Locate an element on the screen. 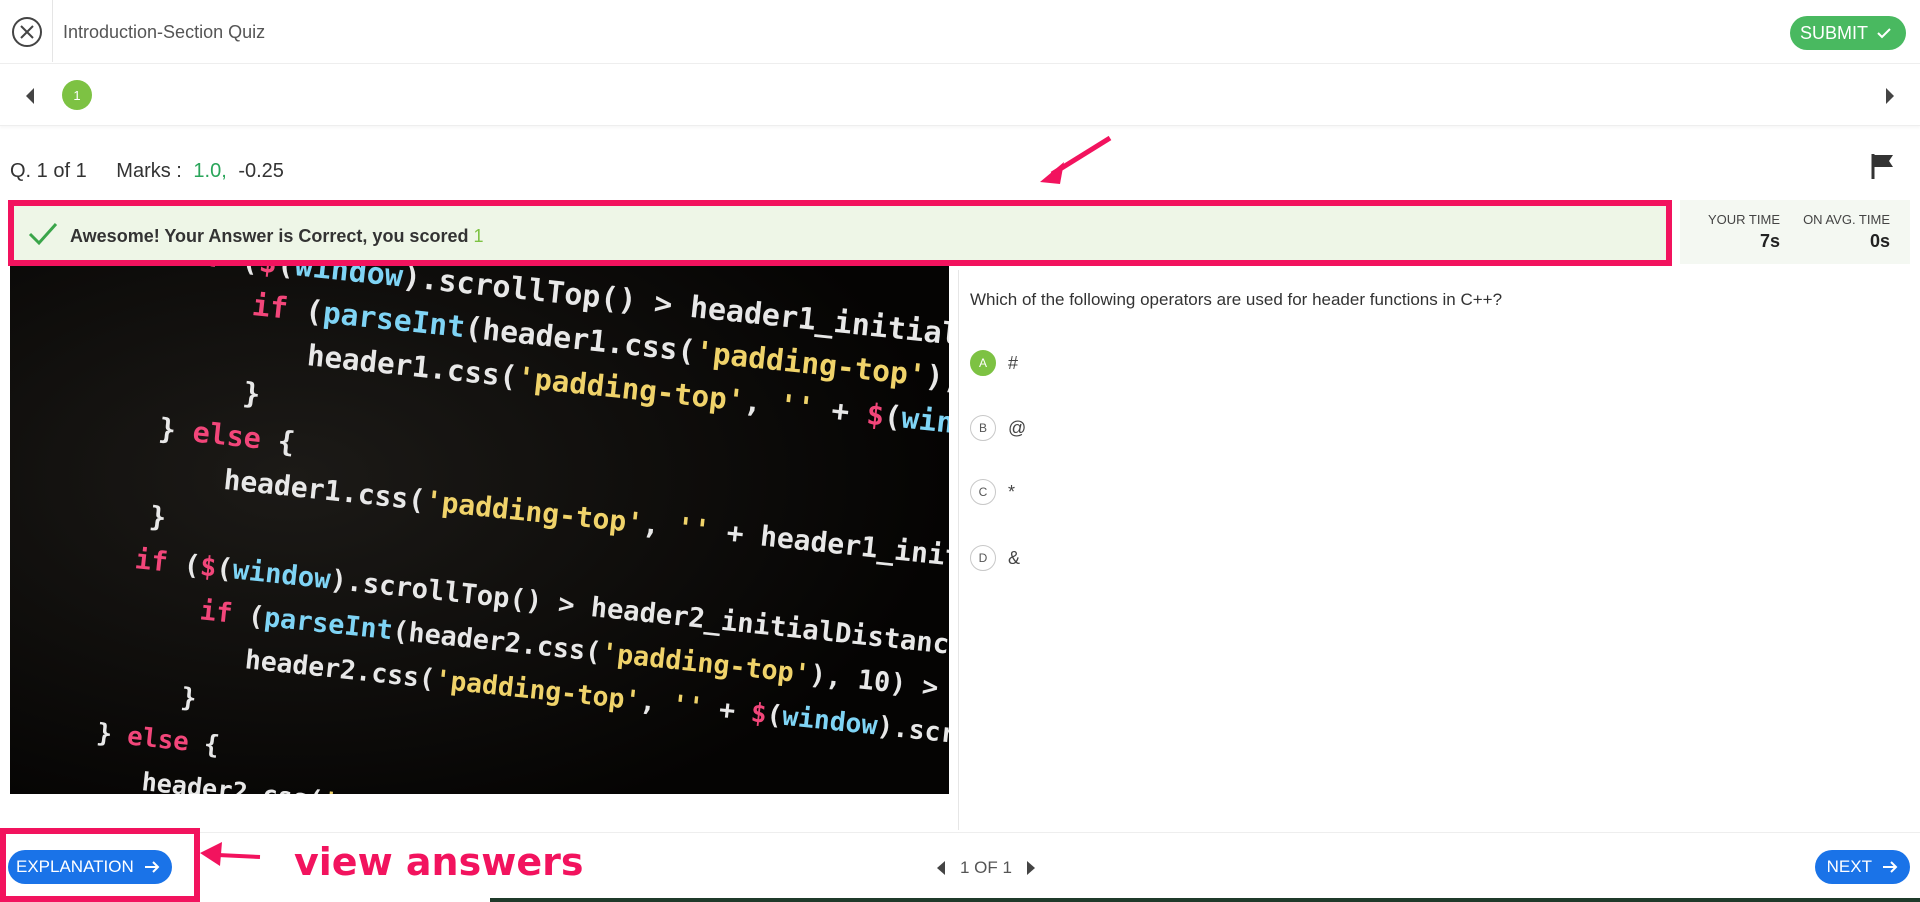  time-panel: YOUR TIME 7s ON AVG. TIME 0s is located at coordinates (1795, 232).